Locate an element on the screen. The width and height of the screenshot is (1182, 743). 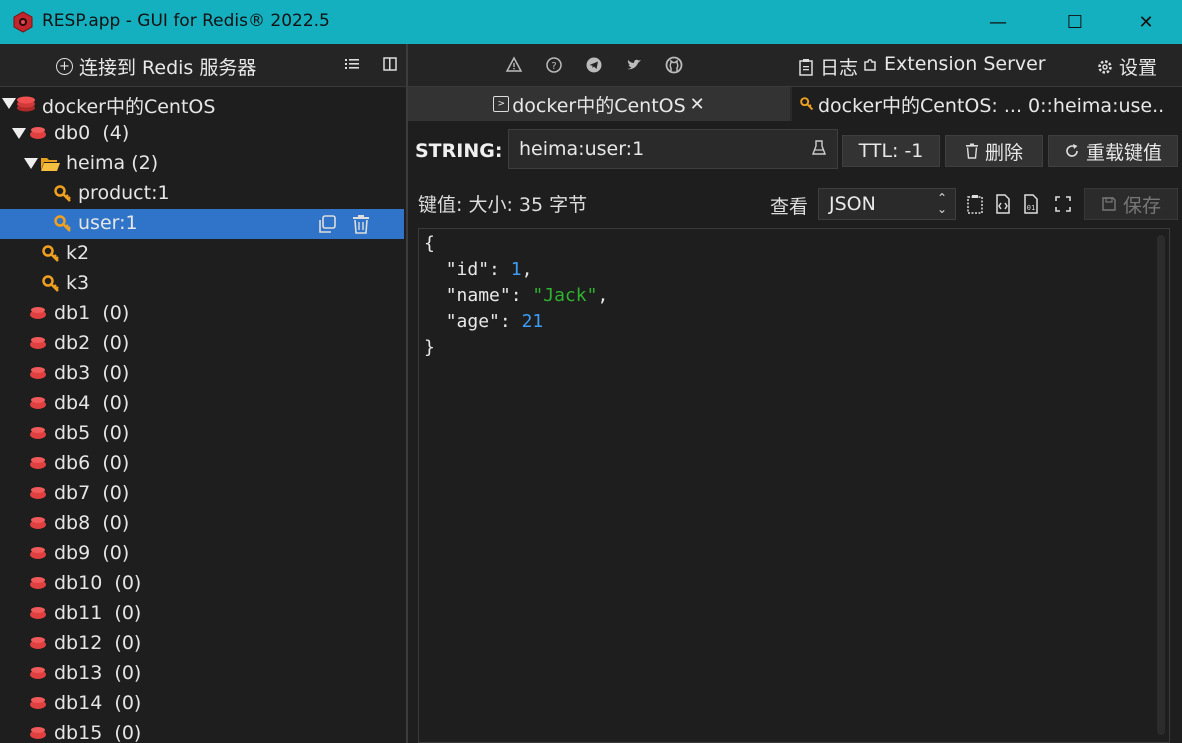
value-size-info: 键值: 大小: 35 字节 is located at coordinates (503, 205).